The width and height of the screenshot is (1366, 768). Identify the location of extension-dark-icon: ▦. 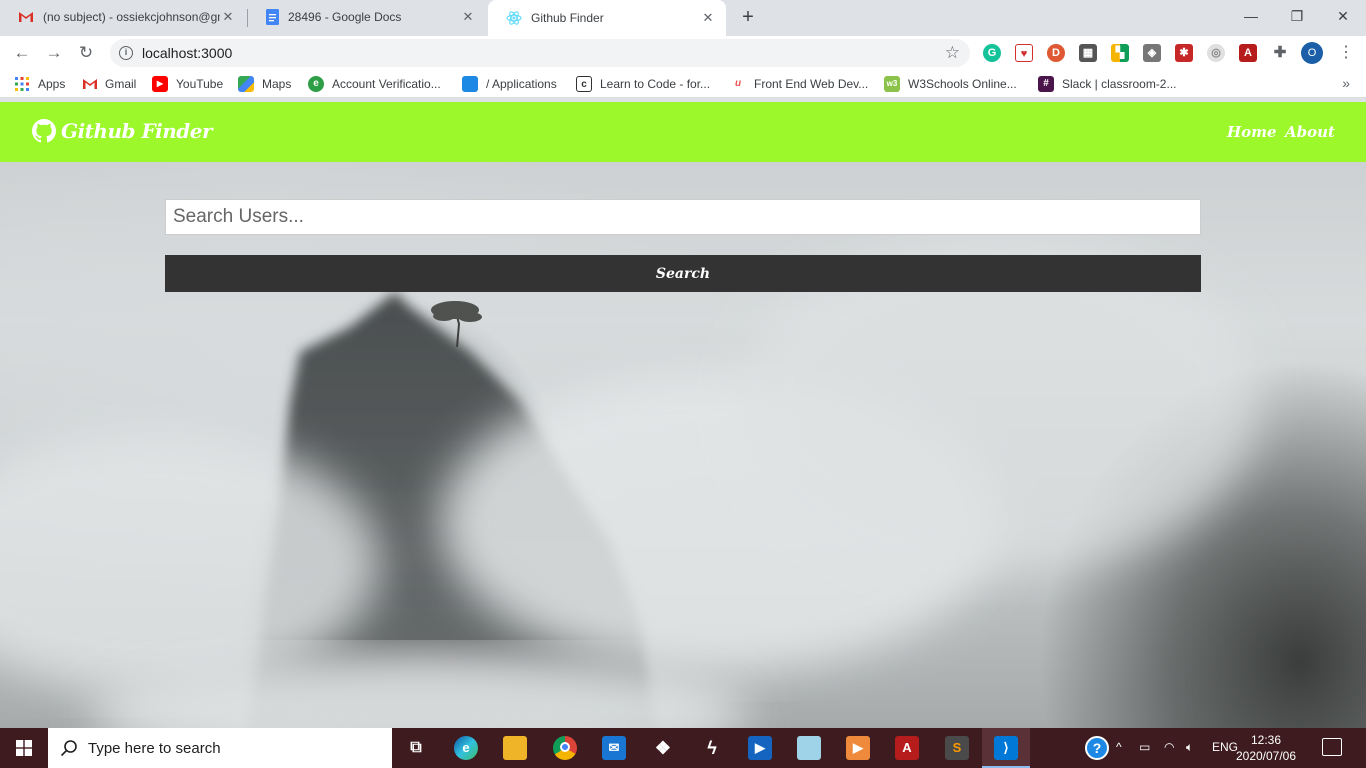
(1088, 53).